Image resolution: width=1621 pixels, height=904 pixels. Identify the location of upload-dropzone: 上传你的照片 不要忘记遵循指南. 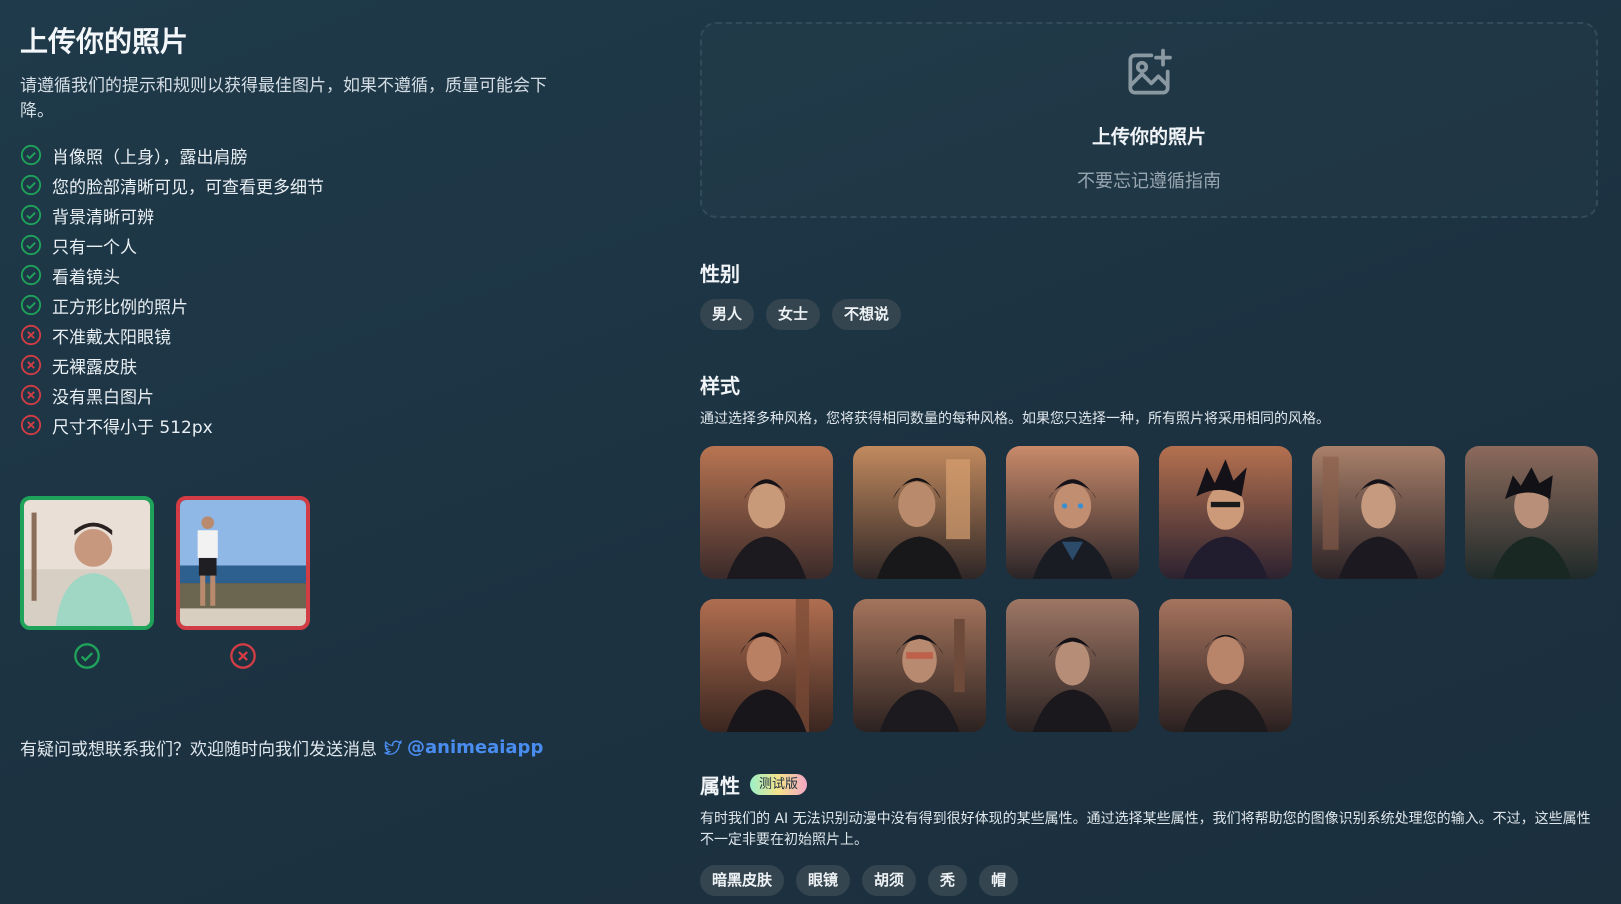
(1149, 120).